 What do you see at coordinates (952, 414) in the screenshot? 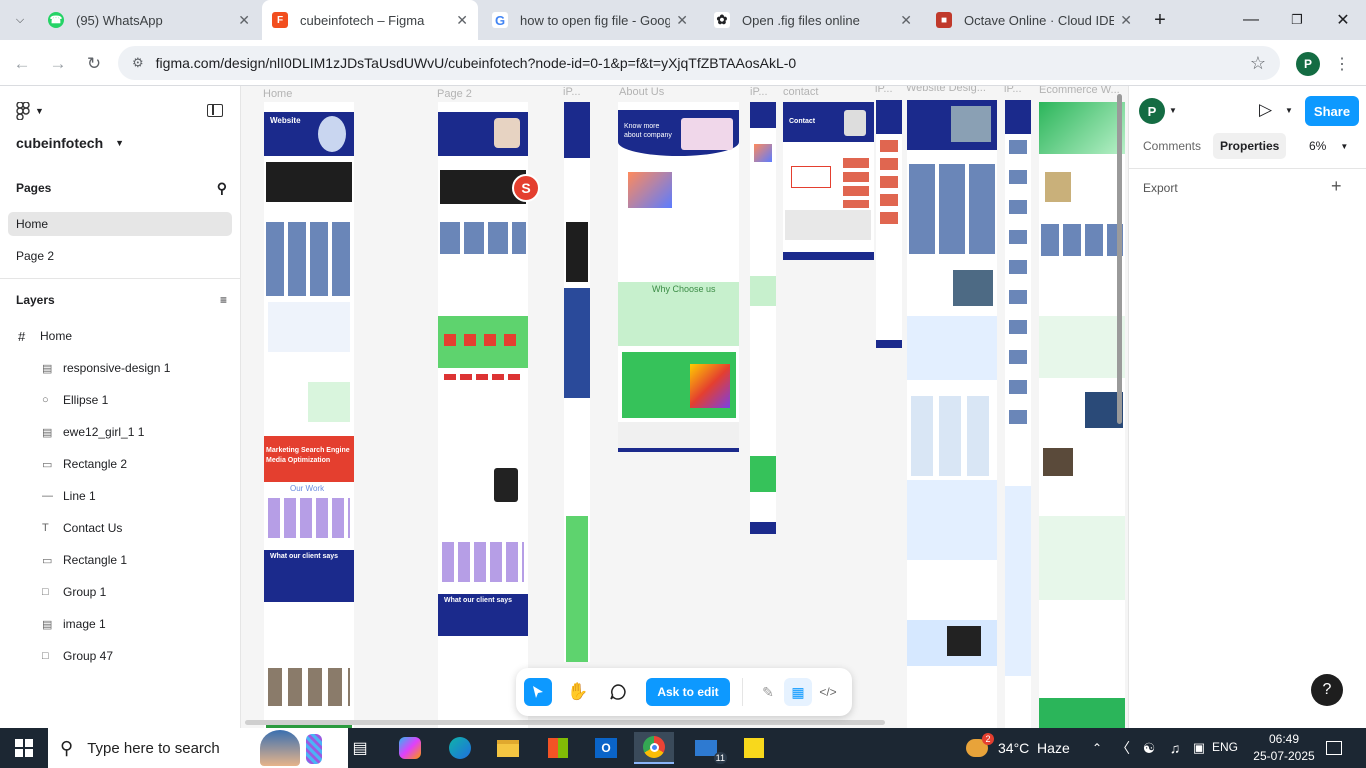
I see `frame-website-design` at bounding box center [952, 414].